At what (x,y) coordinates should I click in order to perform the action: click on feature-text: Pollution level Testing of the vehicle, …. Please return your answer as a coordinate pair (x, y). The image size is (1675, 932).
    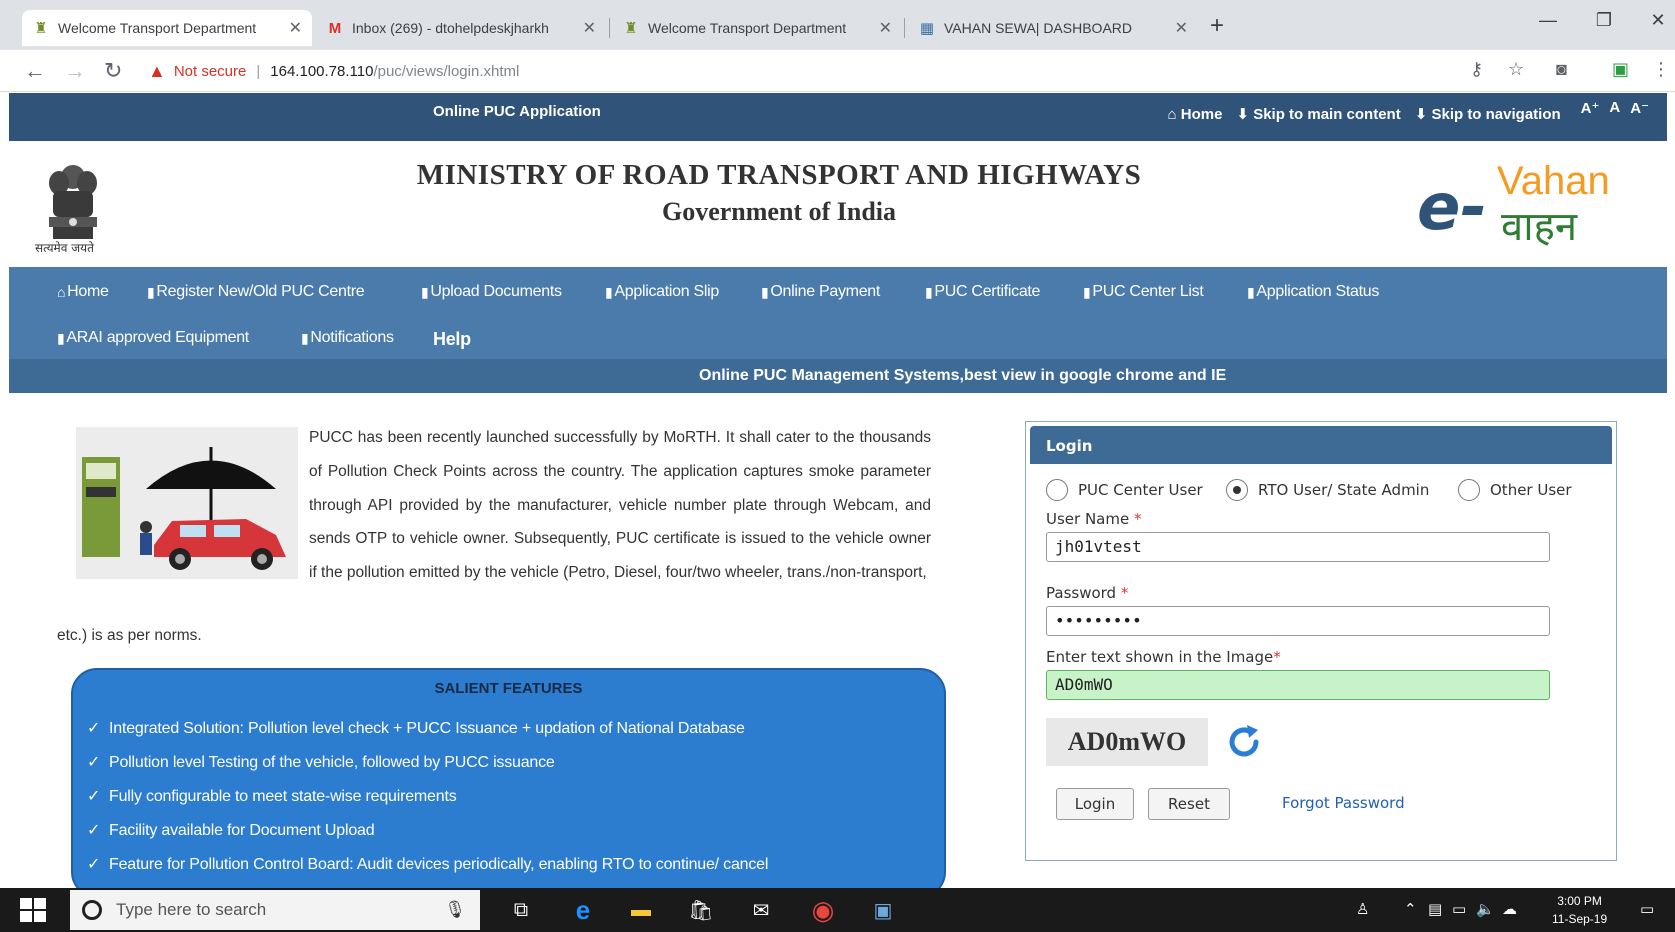
    Looking at the image, I should click on (332, 762).